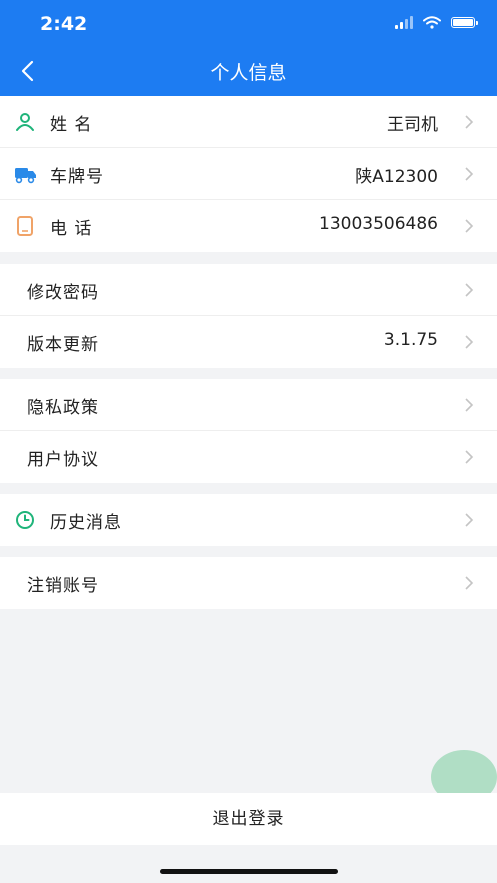  Describe the element at coordinates (248, 405) in the screenshot. I see `row-privacy-policy: 隐私政策` at that location.